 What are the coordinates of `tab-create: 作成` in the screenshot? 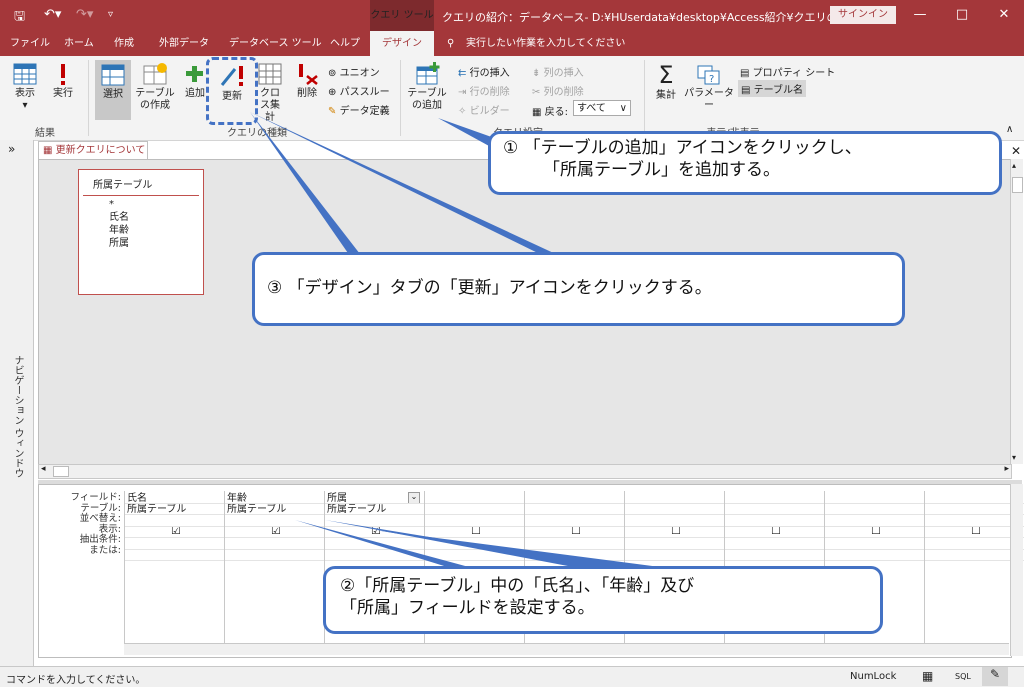 It's located at (124, 43).